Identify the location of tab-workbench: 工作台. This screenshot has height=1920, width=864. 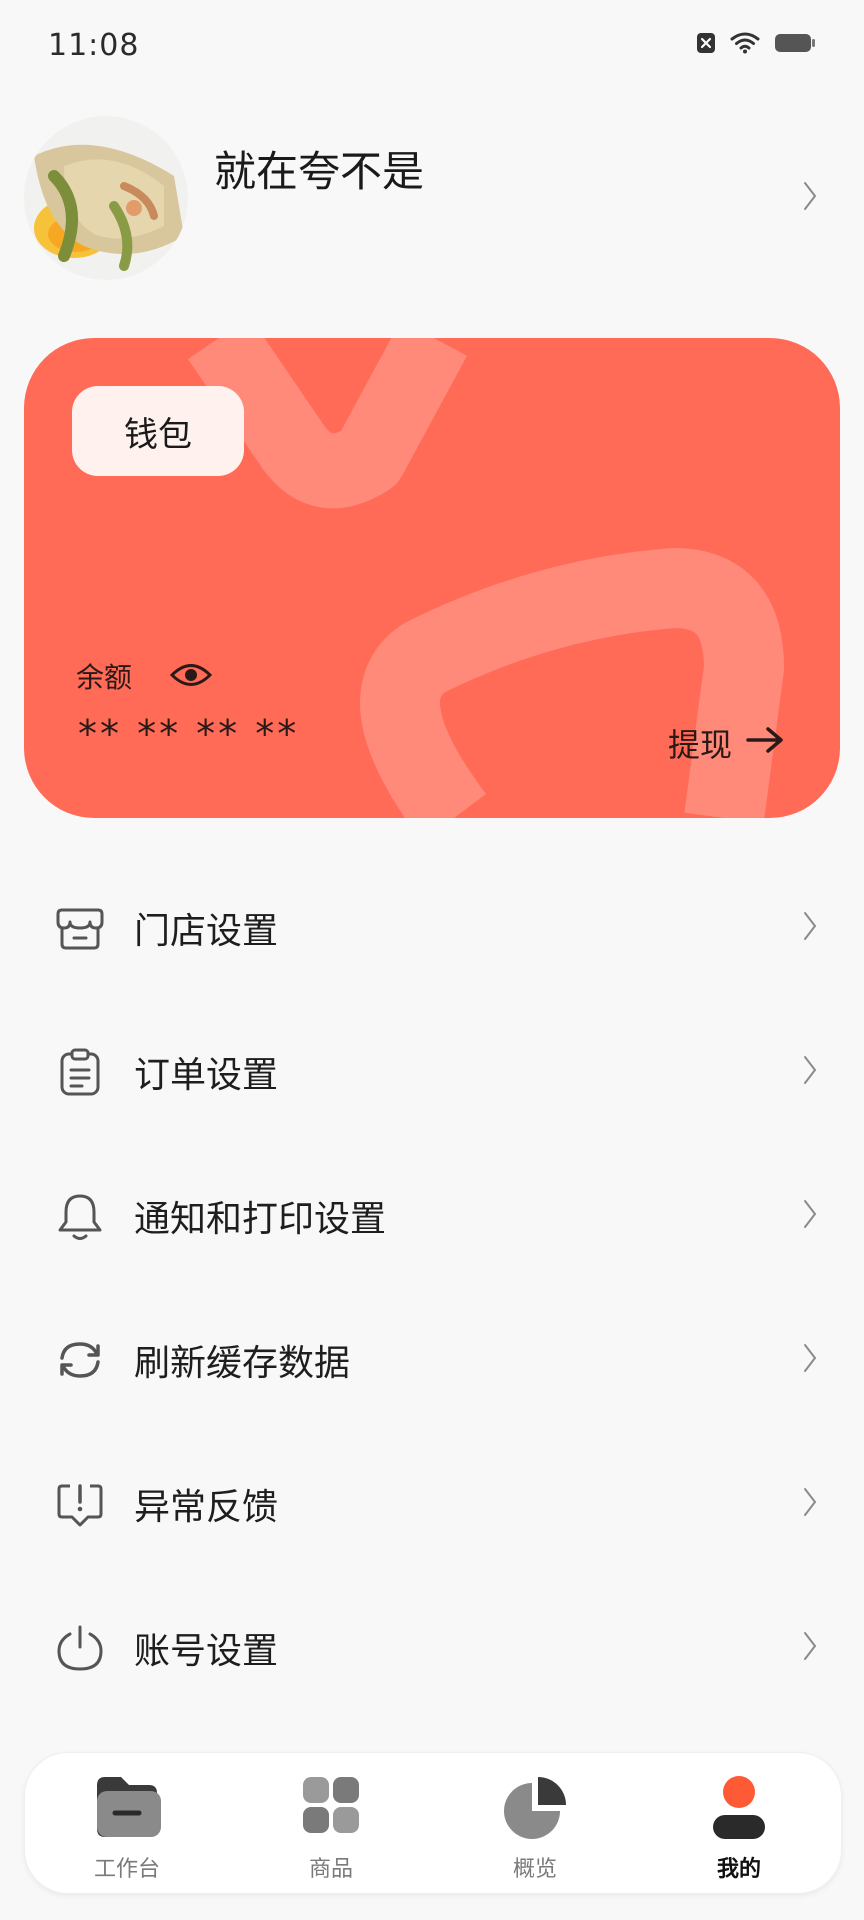
(127, 1823).